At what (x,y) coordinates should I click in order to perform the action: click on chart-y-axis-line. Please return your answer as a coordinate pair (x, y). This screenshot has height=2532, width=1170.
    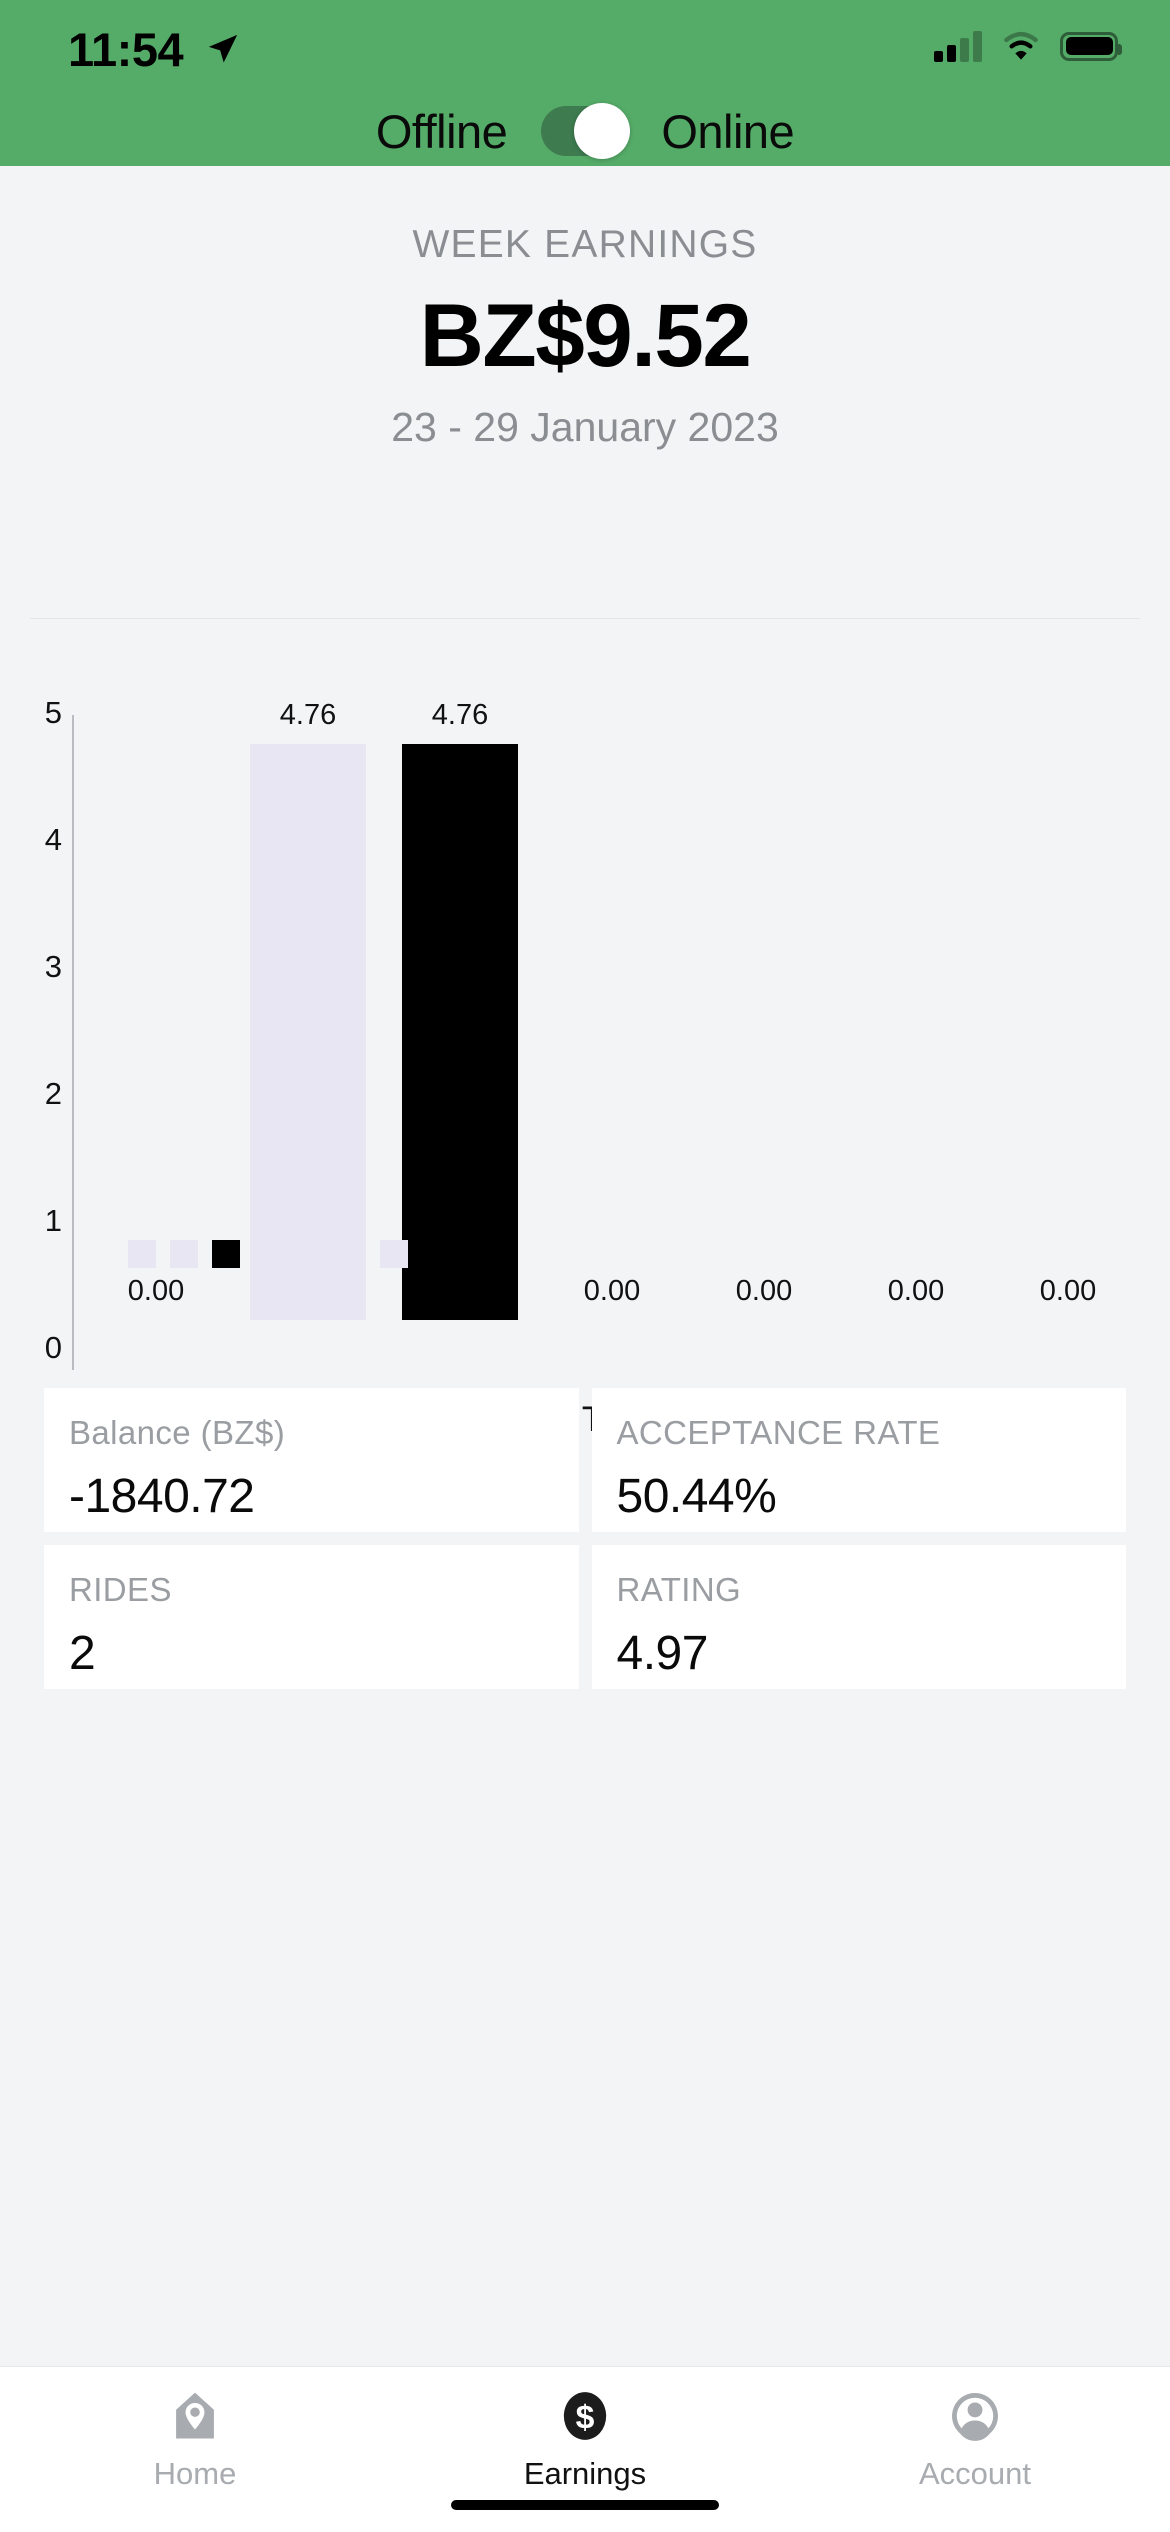
    Looking at the image, I should click on (73, 1042).